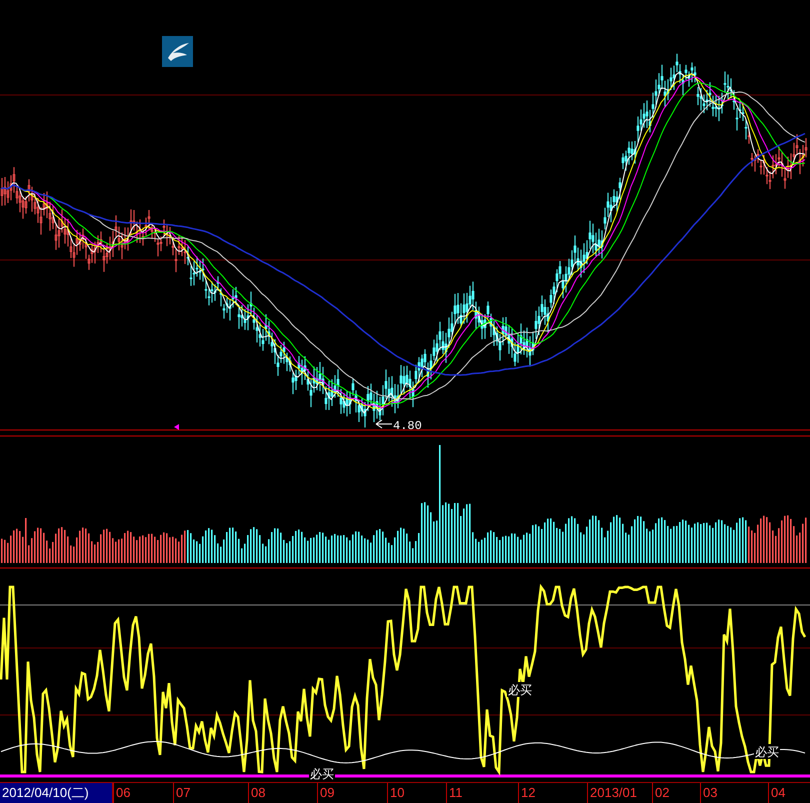 The height and width of the screenshot is (803, 810). Describe the element at coordinates (181, 793) in the screenshot. I see `month-label: 07` at that location.